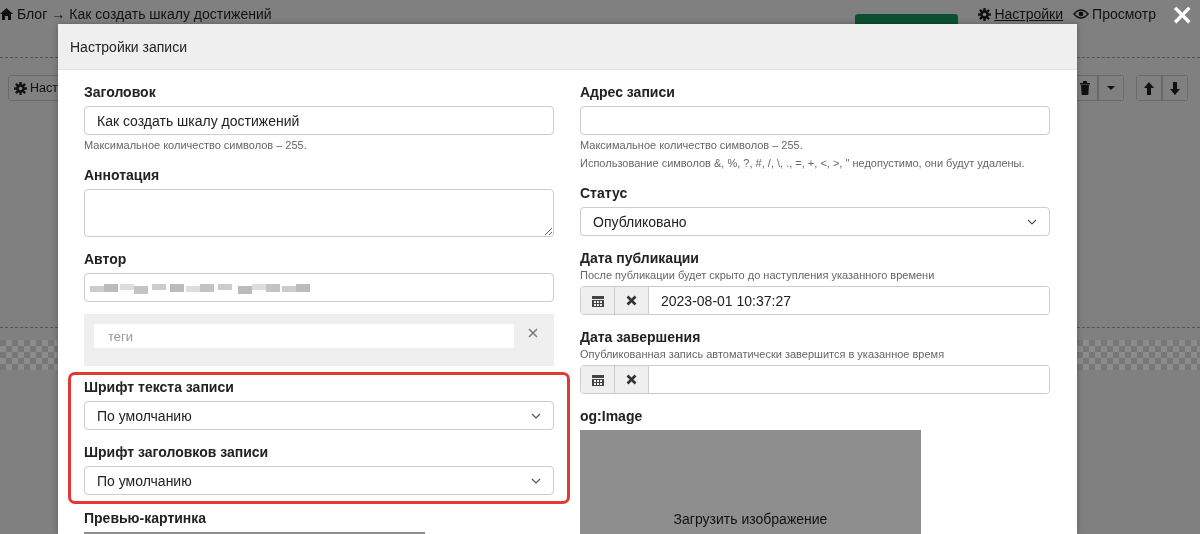 This screenshot has width=1200, height=534. I want to click on hint-text: Опубликованная запись автоматически завершится в указанное время, so click(763, 354).